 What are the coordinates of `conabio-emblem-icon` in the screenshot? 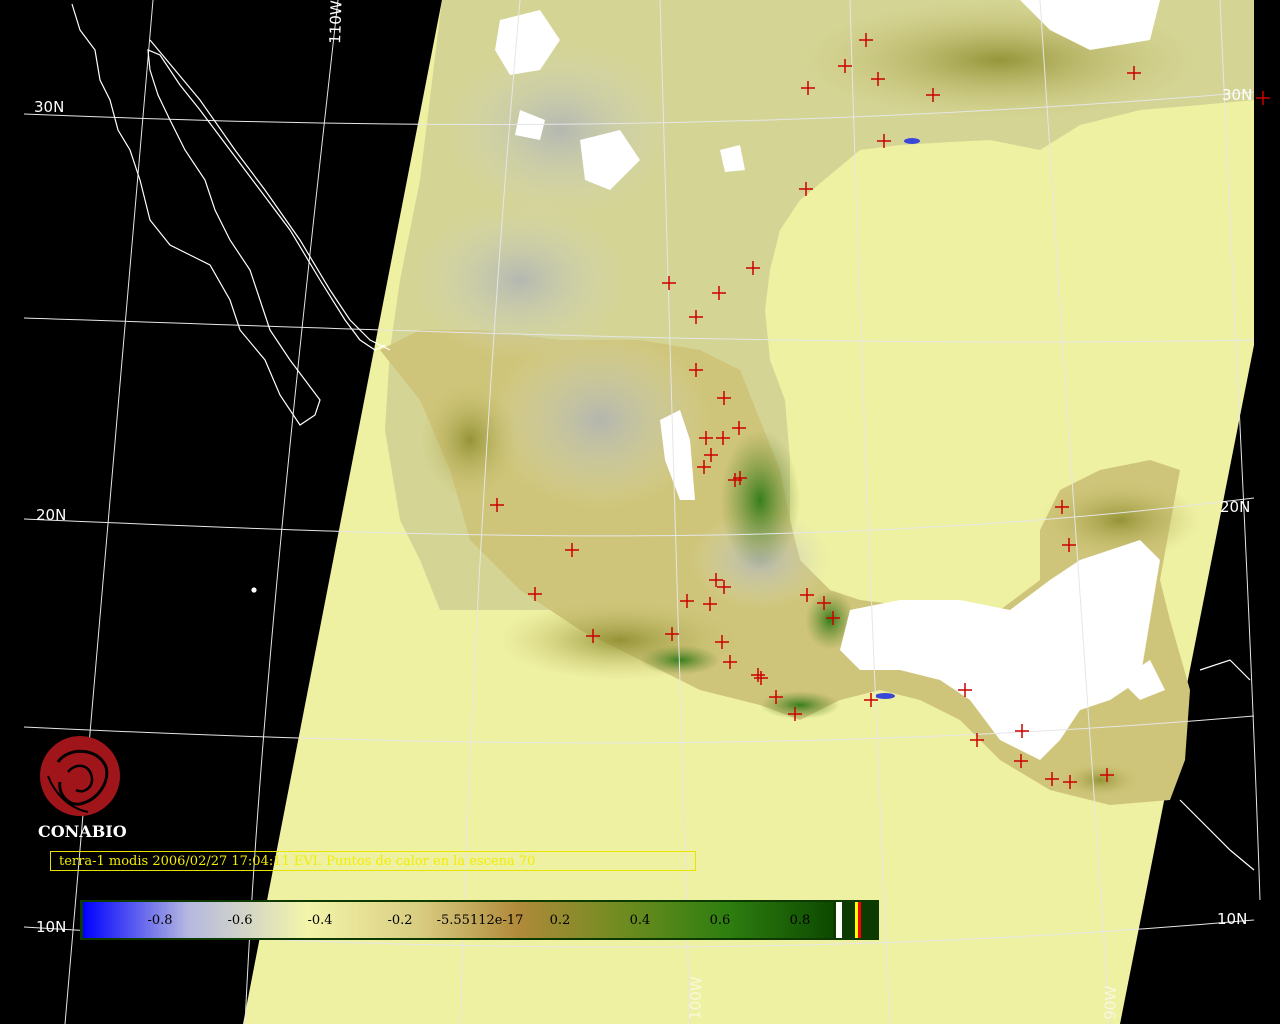 It's located at (80, 776).